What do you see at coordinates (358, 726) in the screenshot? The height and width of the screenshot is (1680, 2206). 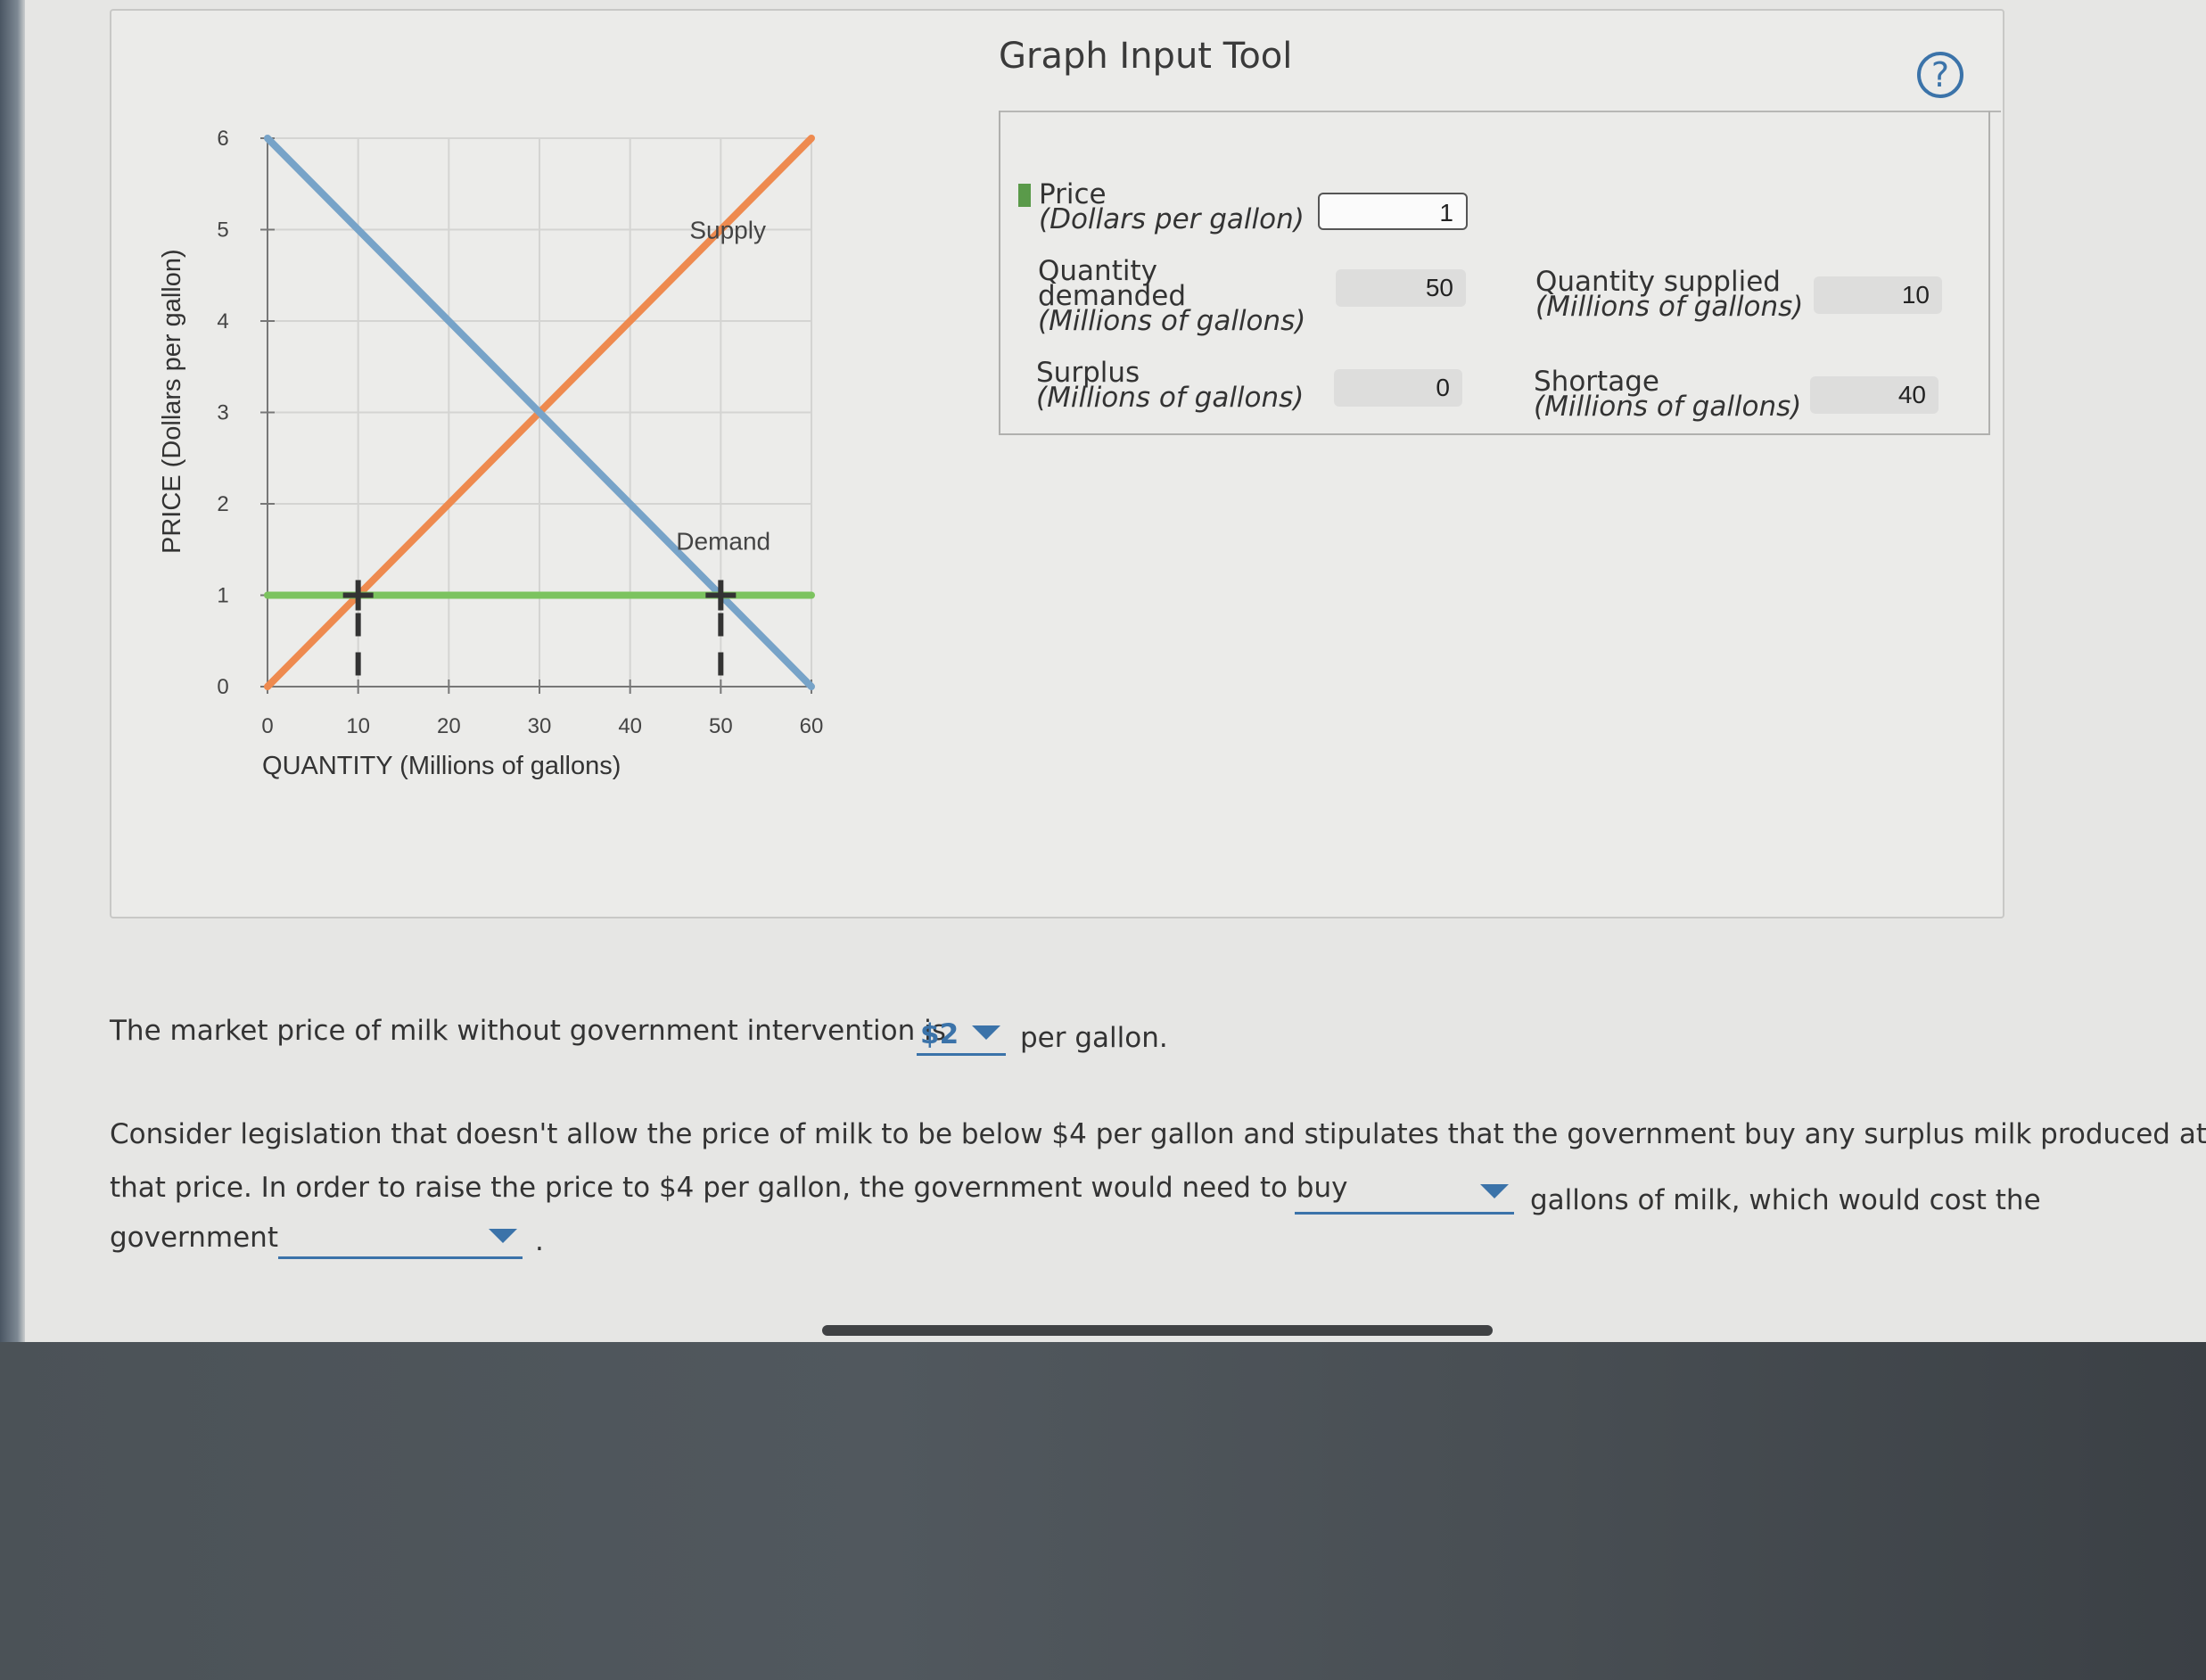 I see `x-tick-label: 10` at bounding box center [358, 726].